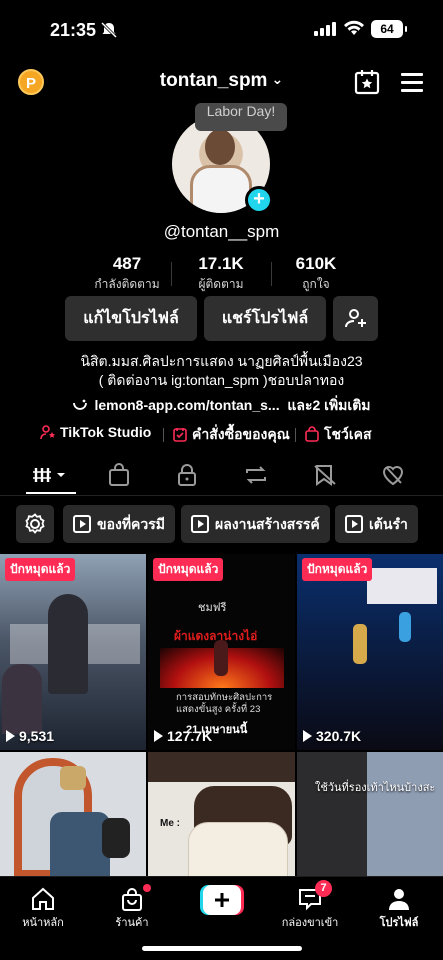  I want to click on gear-icon, so click(35, 523).